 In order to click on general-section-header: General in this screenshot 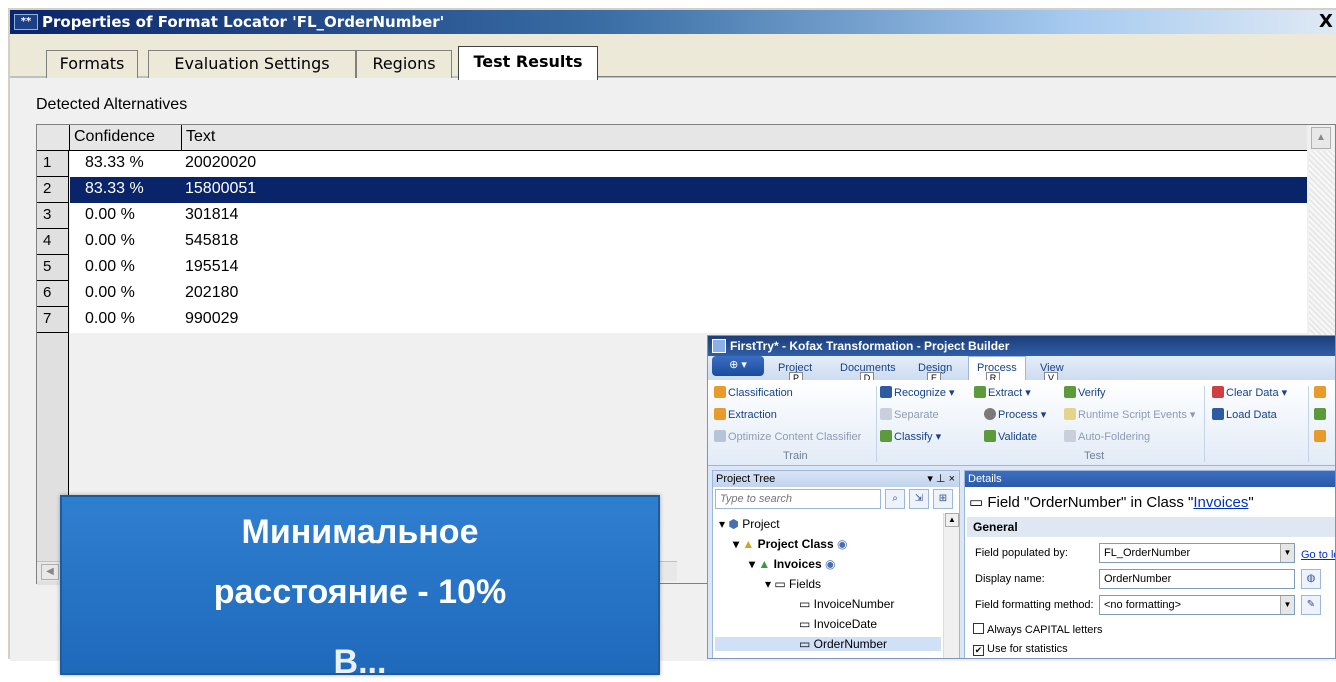, I will do `click(1151, 527)`.